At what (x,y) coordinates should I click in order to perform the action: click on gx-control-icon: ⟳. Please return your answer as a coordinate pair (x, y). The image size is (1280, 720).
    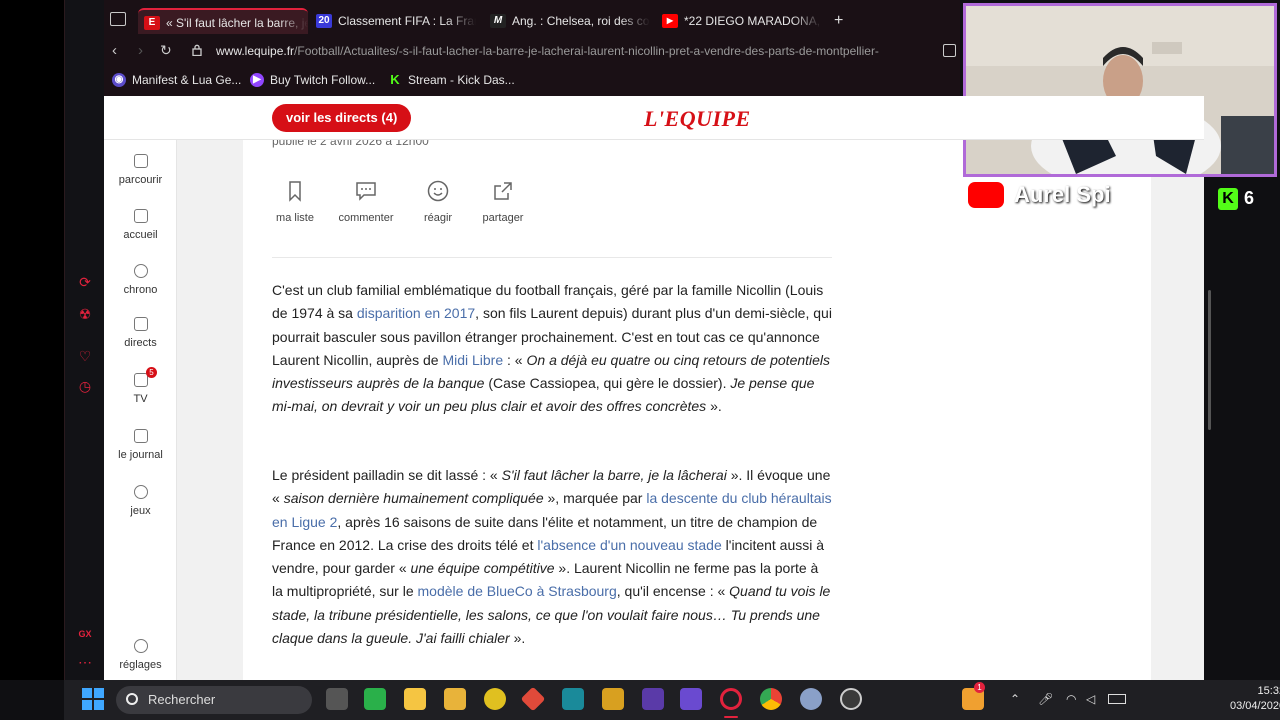
    Looking at the image, I should click on (85, 282).